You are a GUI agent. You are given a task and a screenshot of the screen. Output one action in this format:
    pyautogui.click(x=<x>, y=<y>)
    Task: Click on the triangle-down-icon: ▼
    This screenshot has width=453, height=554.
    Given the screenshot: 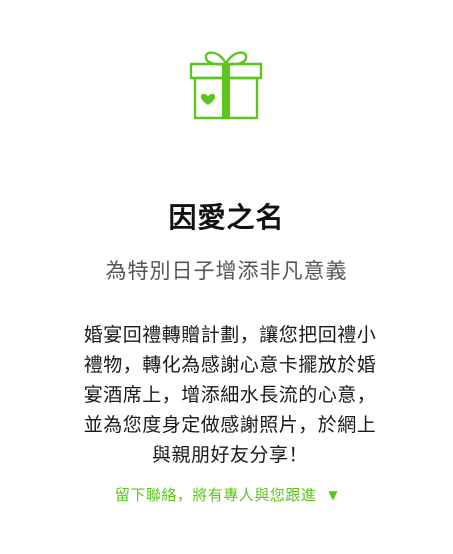 What is the action you would take?
    pyautogui.click(x=333, y=495)
    